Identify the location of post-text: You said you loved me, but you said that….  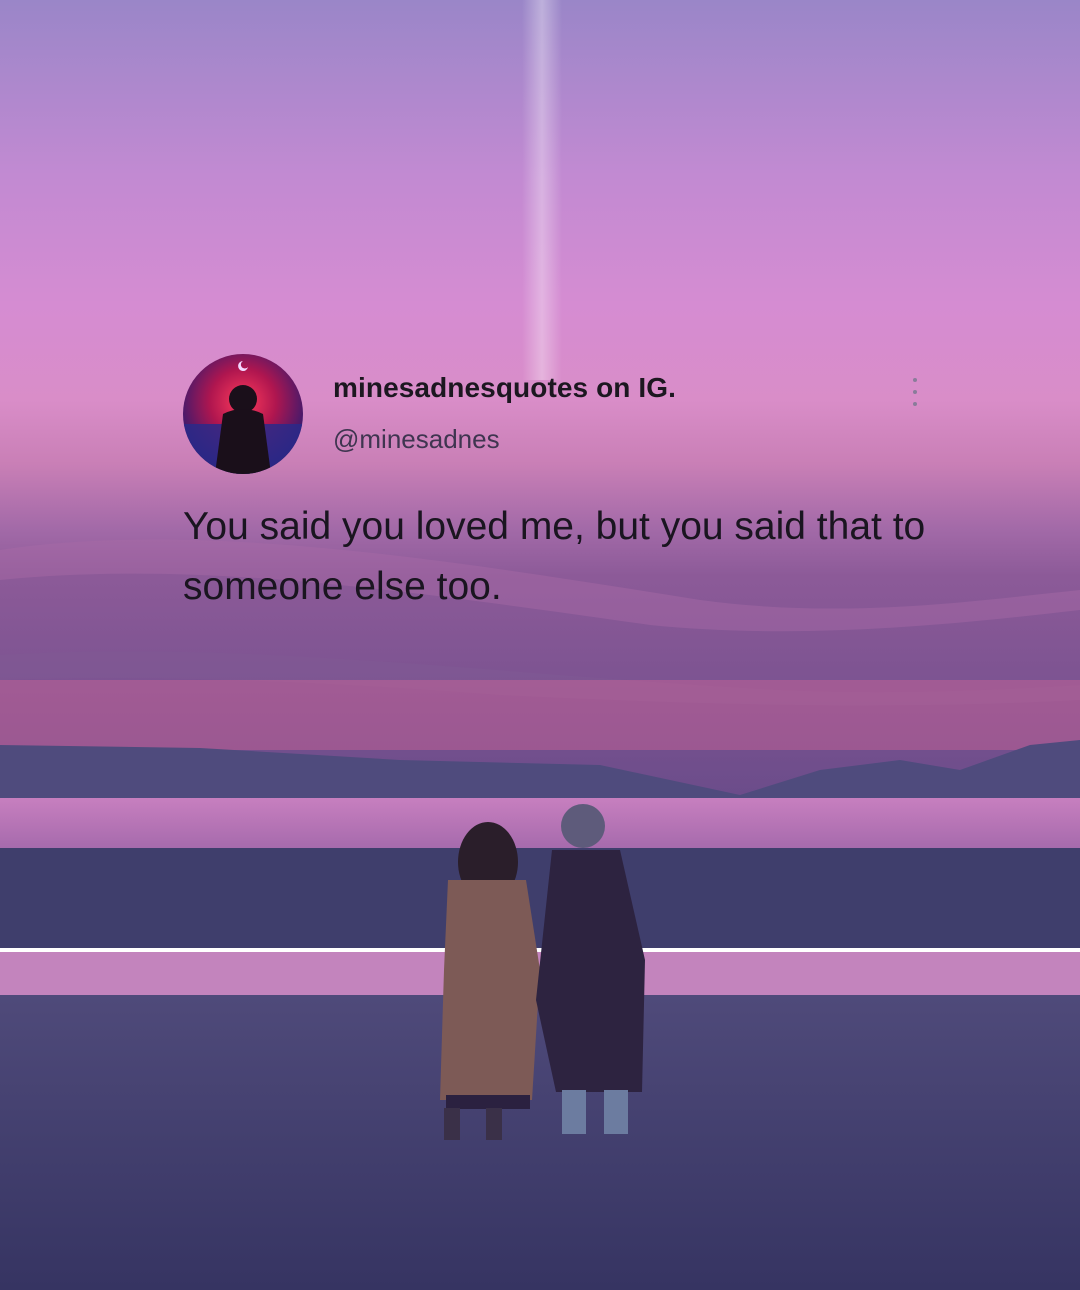
(554, 556).